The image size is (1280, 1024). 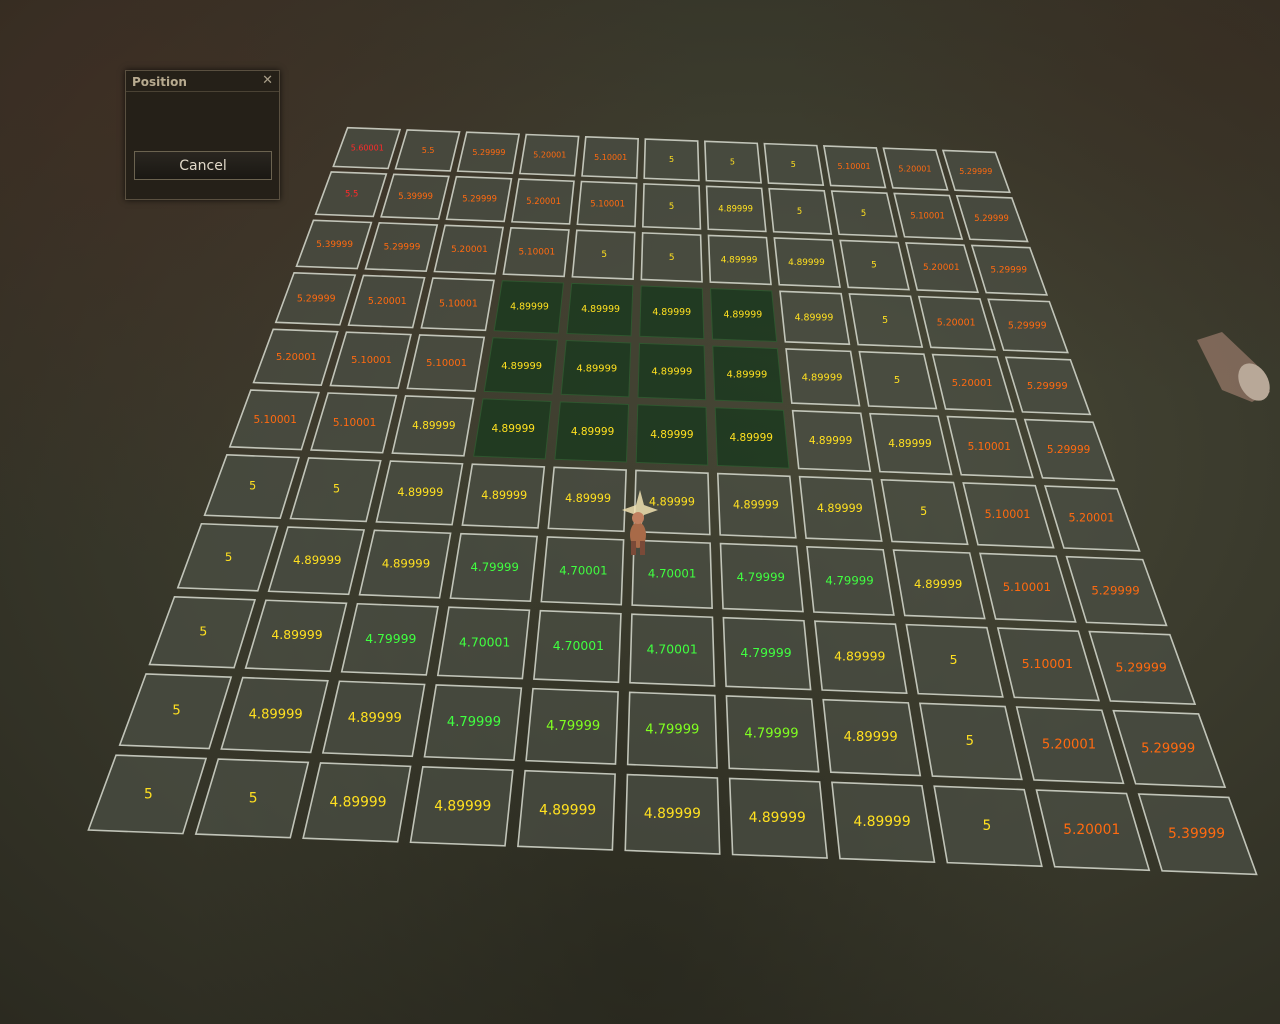 What do you see at coordinates (203, 165) in the screenshot?
I see `cancel-button: Cancel` at bounding box center [203, 165].